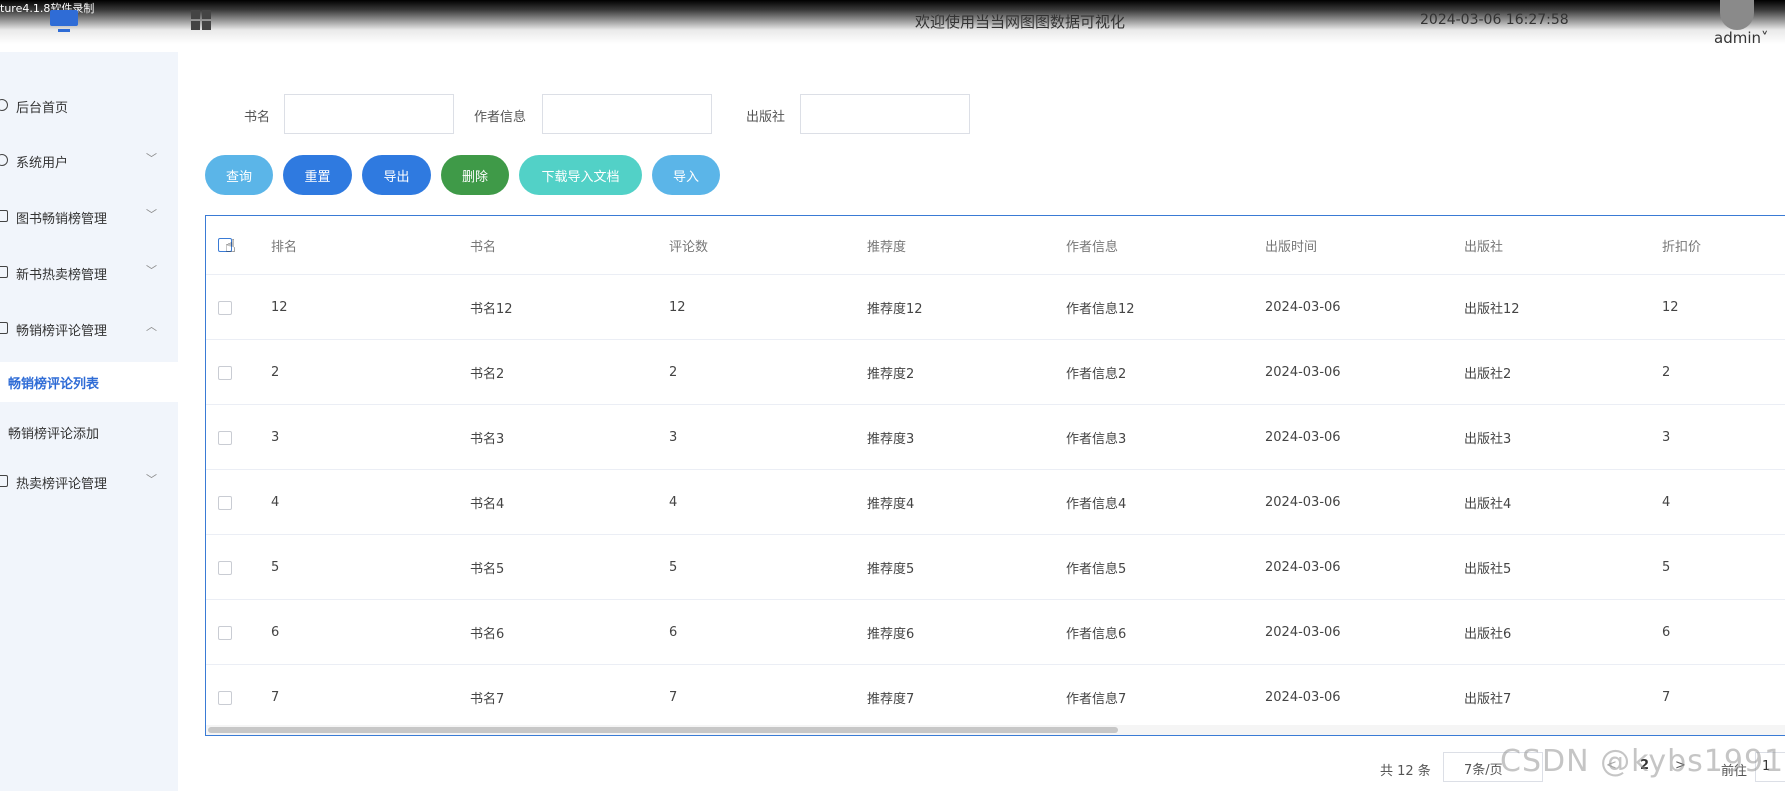 The height and width of the screenshot is (791, 1785). What do you see at coordinates (275, 632) in the screenshot?
I see `rank-cell: 6` at bounding box center [275, 632].